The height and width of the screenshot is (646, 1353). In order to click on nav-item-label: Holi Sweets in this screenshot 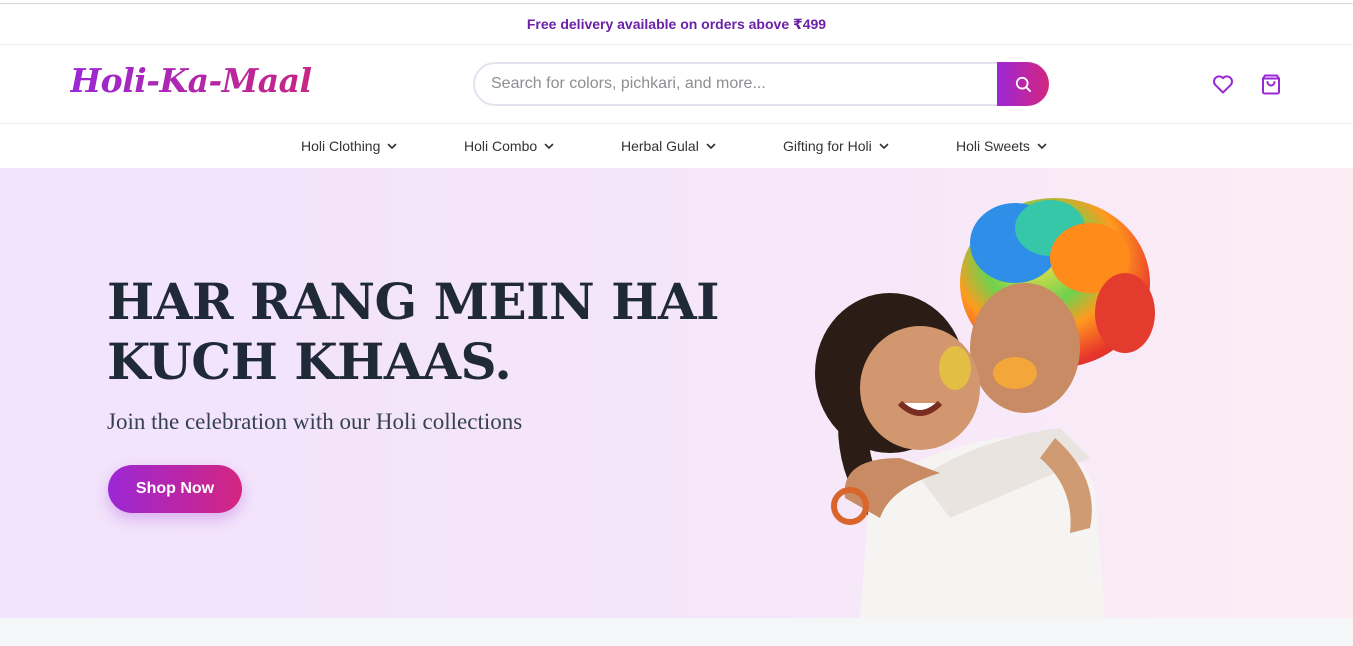, I will do `click(993, 146)`.